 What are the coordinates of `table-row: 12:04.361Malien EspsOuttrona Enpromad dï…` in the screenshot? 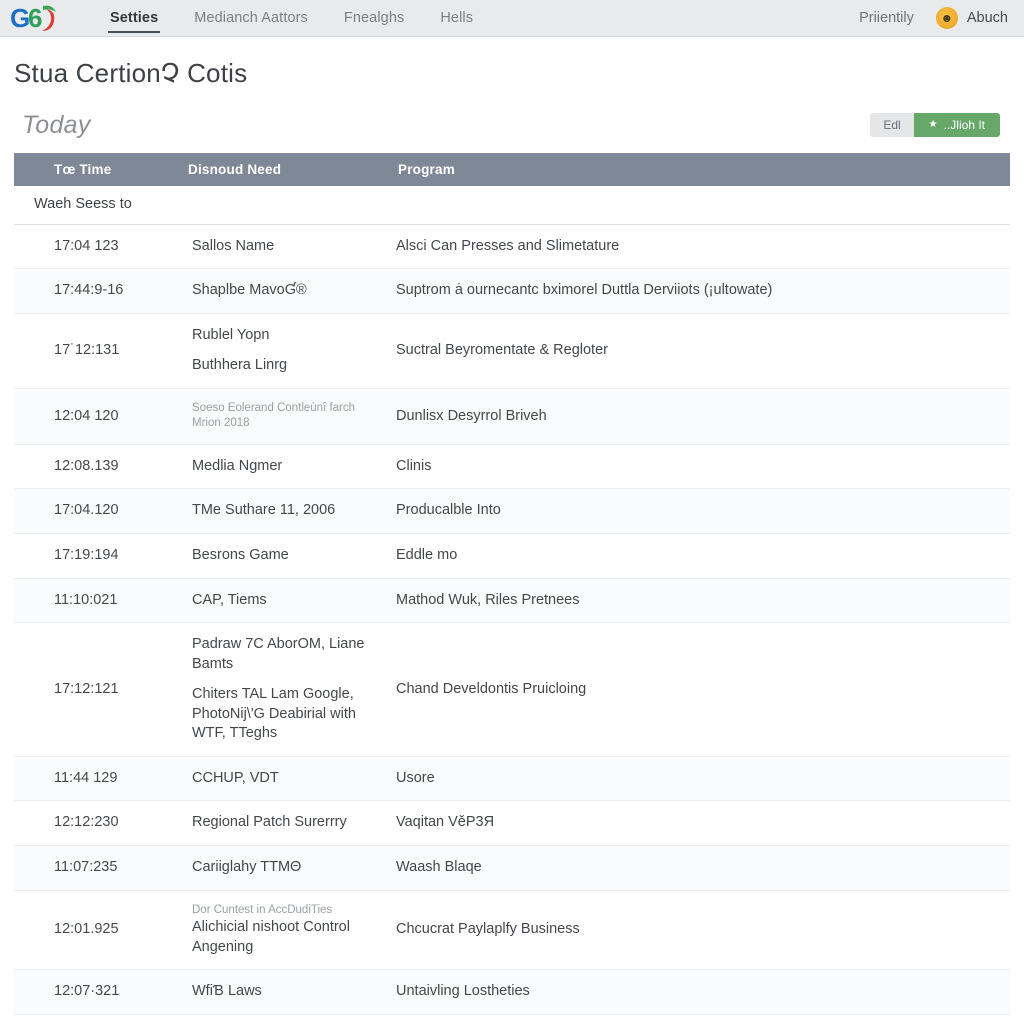 It's located at (512, 1019).